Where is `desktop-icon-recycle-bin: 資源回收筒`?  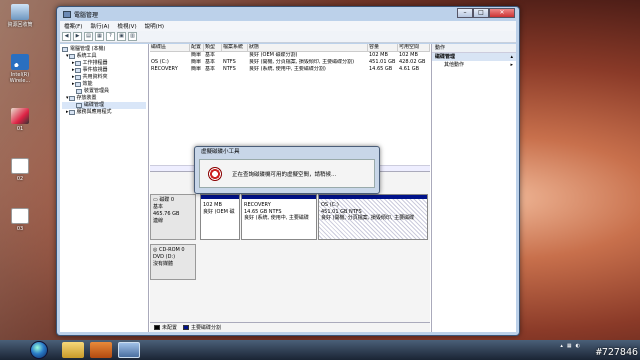
desktop-icon-recycle-bin: 資源回收筒 is located at coordinates (20, 16).